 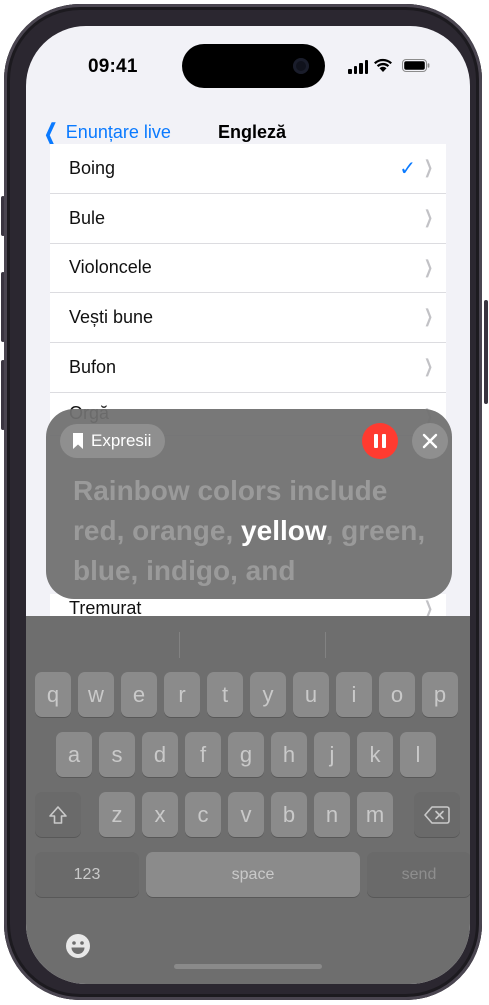 What do you see at coordinates (283, 530) in the screenshot?
I see `spoken-text-current: yellow` at bounding box center [283, 530].